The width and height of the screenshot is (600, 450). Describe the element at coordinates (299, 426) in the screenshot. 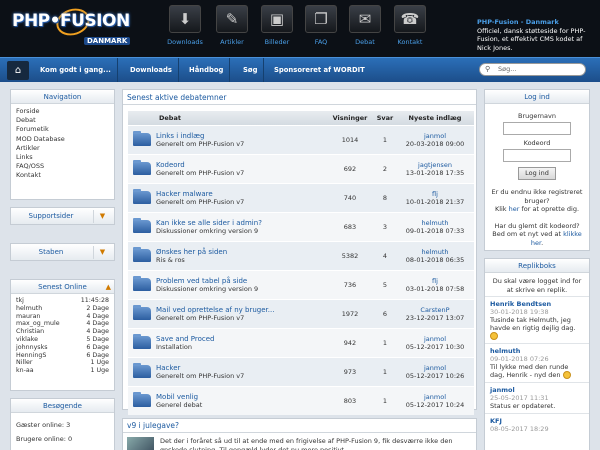

I see `news-title: v9 i julegave?` at that location.